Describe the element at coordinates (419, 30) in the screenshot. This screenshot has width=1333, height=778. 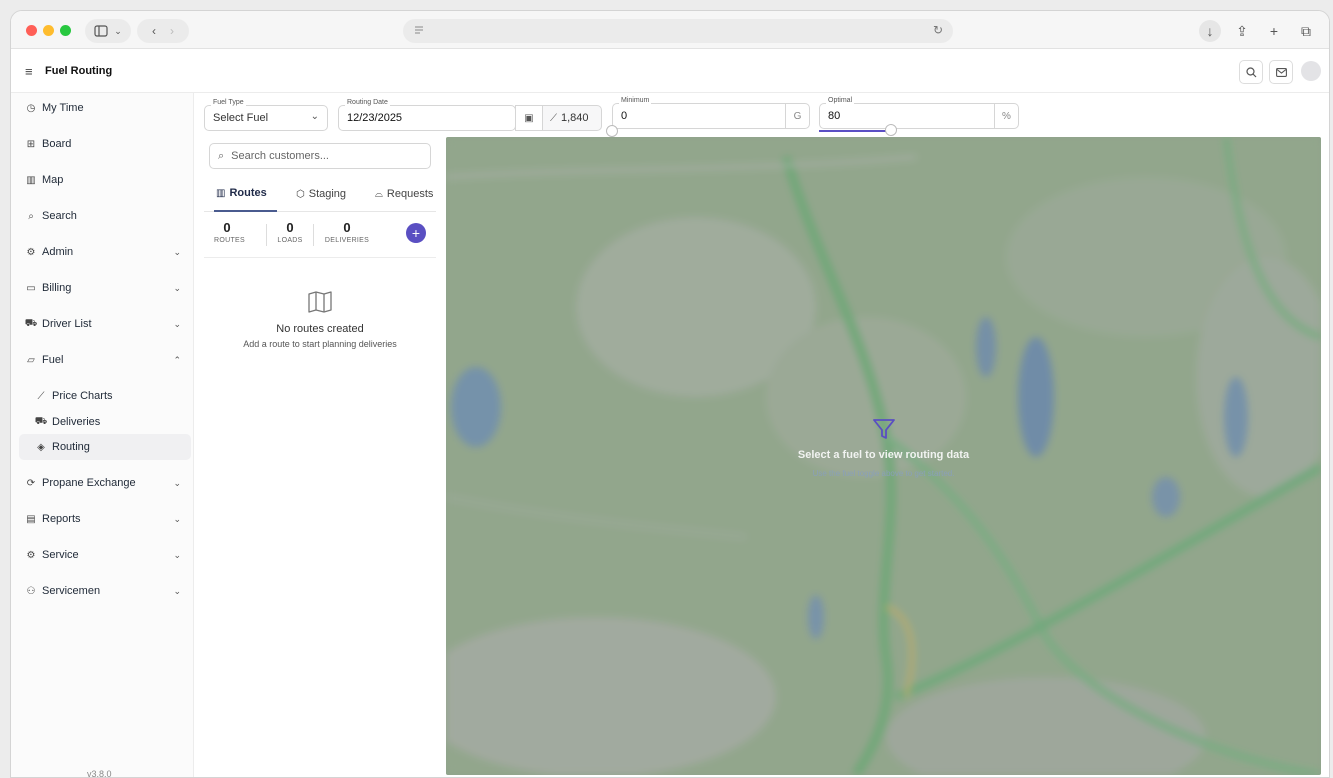
I see `site-settings-icon` at that location.